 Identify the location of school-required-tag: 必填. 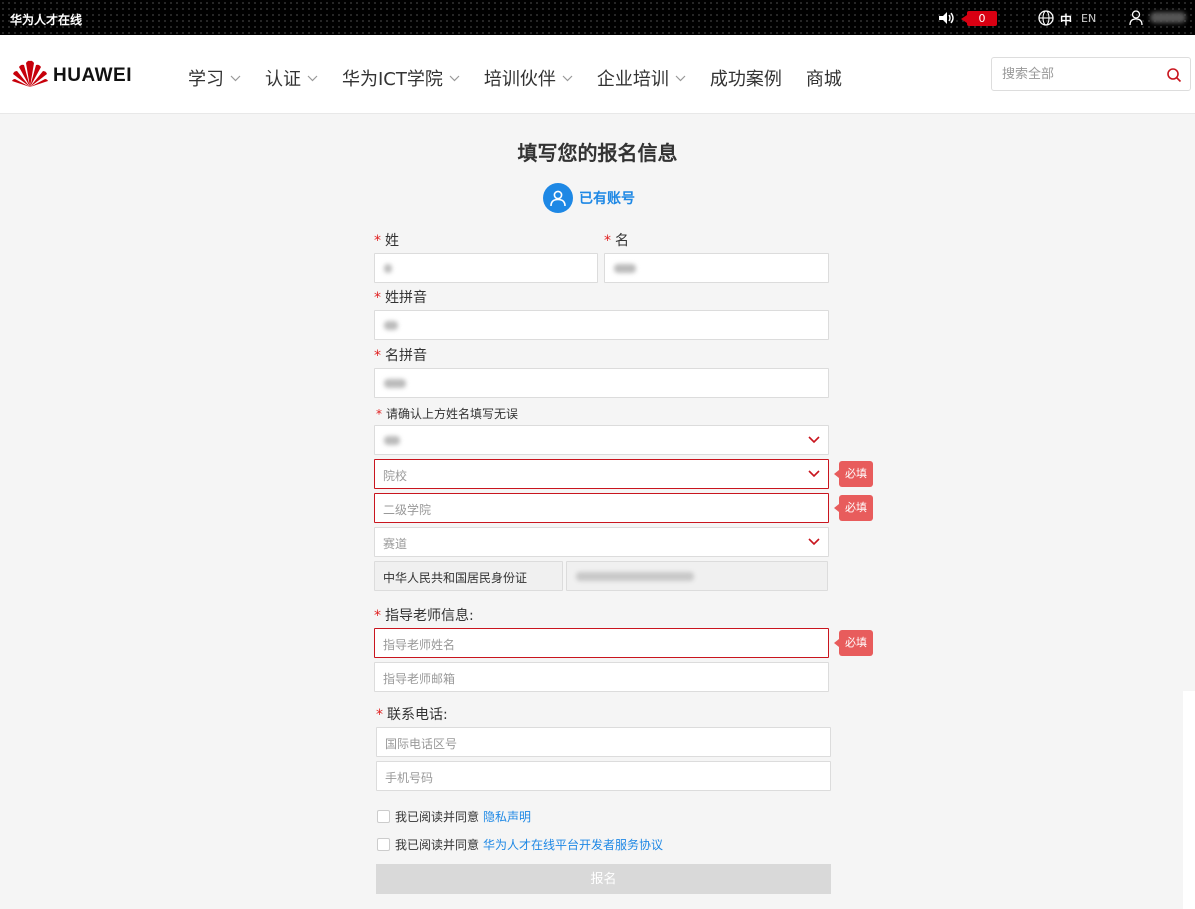
(853, 474).